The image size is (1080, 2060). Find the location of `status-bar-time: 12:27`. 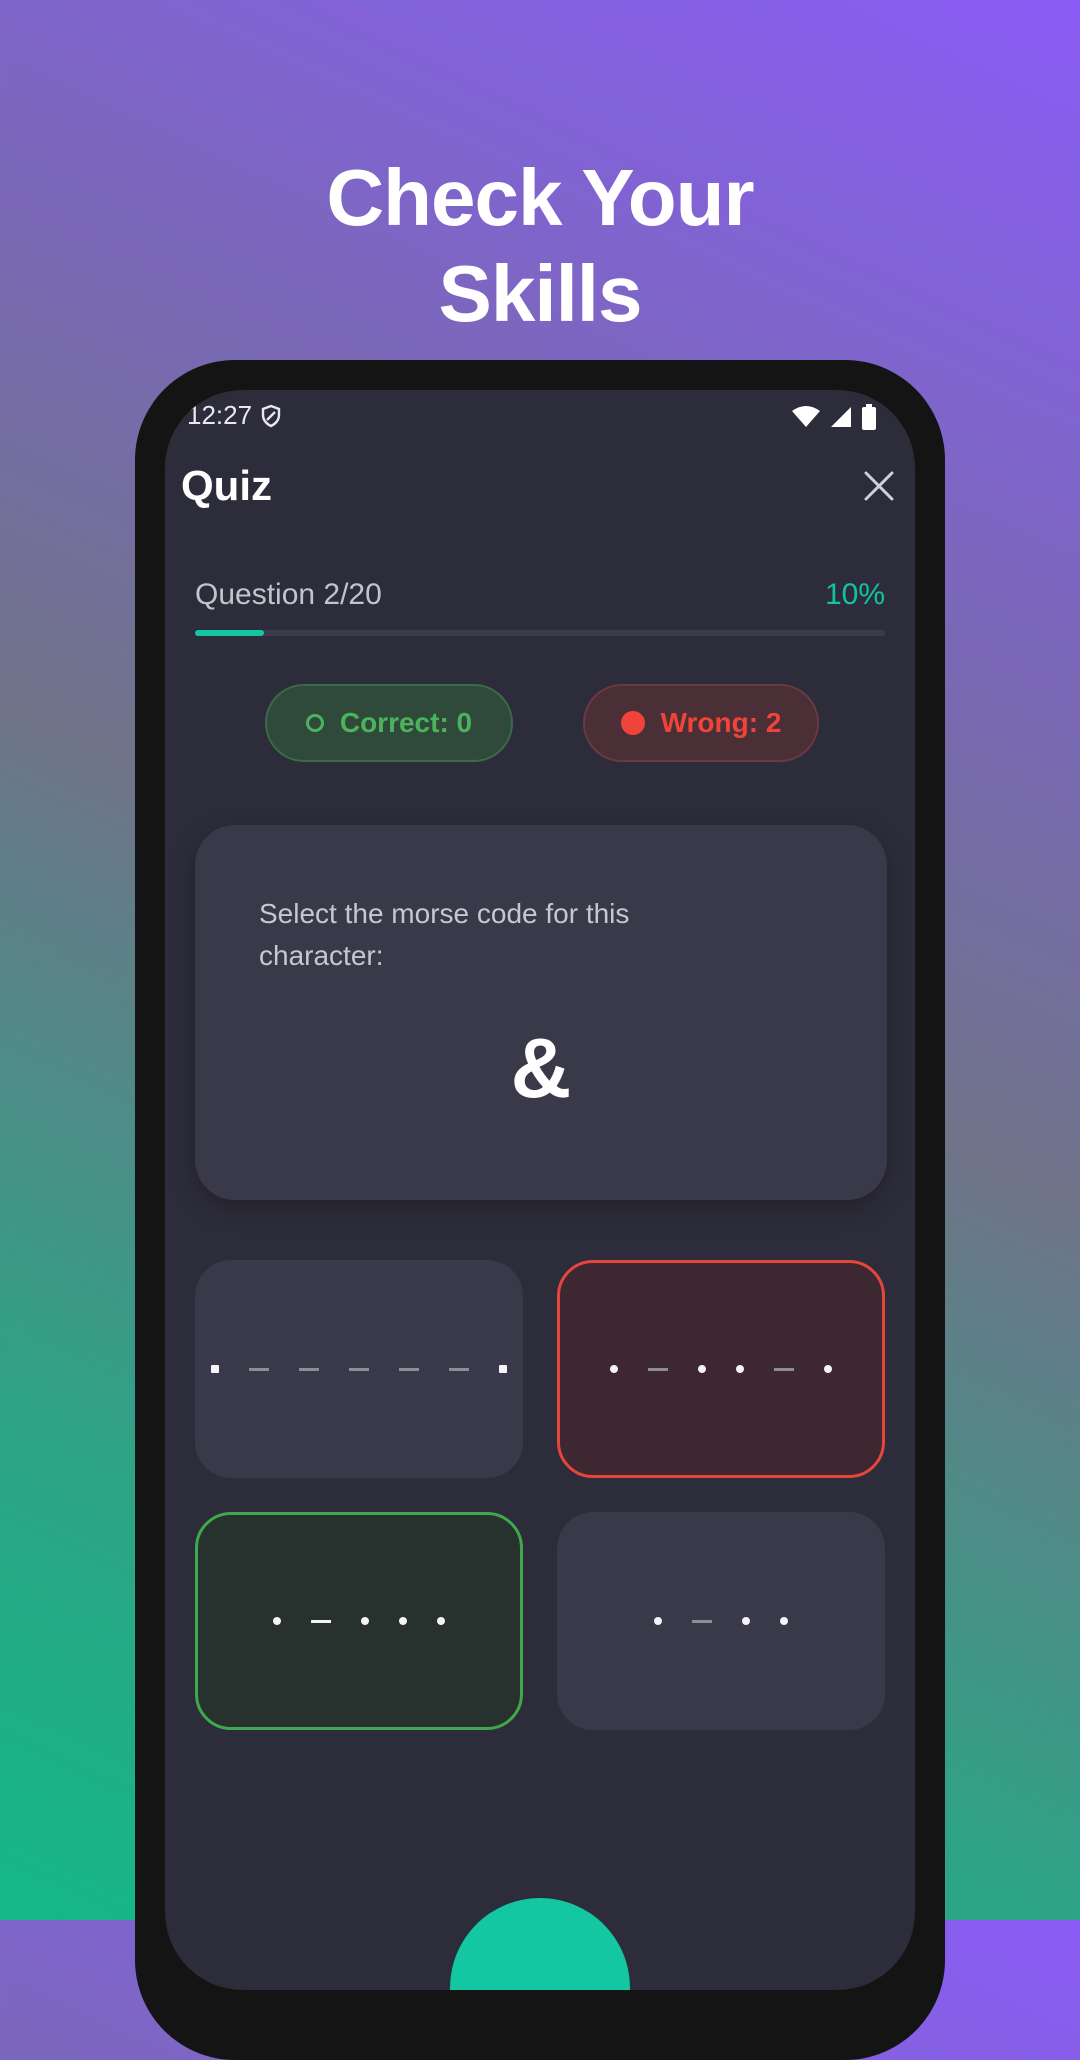

status-bar-time: 12:27 is located at coordinates (234, 415).